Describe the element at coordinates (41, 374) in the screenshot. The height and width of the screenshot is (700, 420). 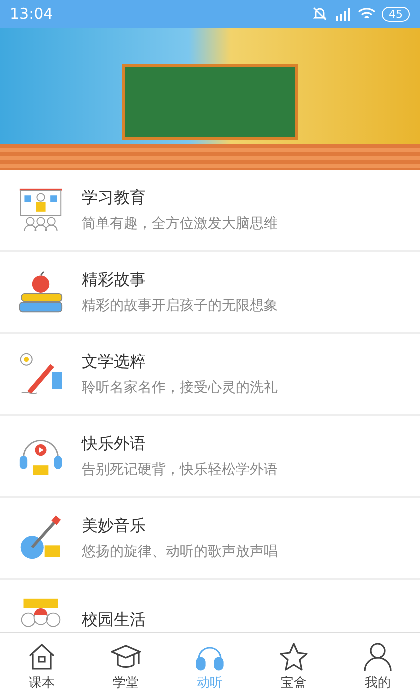
I see `pen-writing-icon` at that location.